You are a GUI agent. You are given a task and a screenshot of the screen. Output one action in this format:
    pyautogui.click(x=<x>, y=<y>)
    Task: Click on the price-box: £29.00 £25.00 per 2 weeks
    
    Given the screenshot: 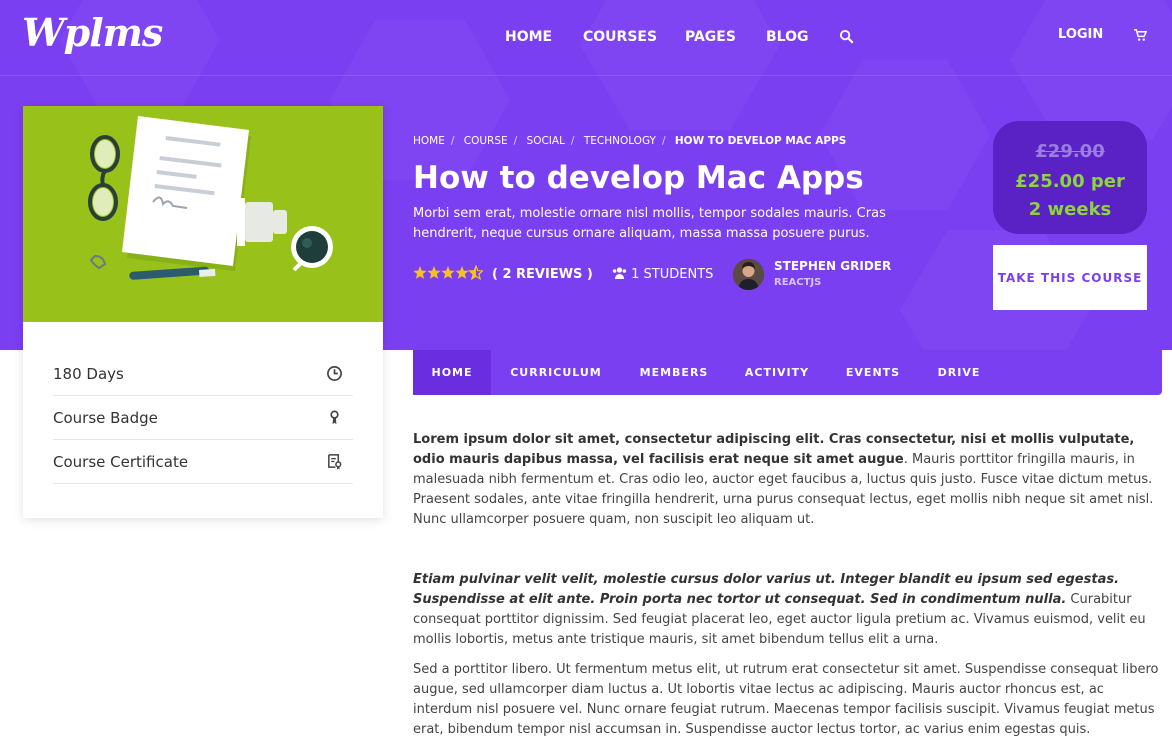 What is the action you would take?
    pyautogui.click(x=1070, y=177)
    